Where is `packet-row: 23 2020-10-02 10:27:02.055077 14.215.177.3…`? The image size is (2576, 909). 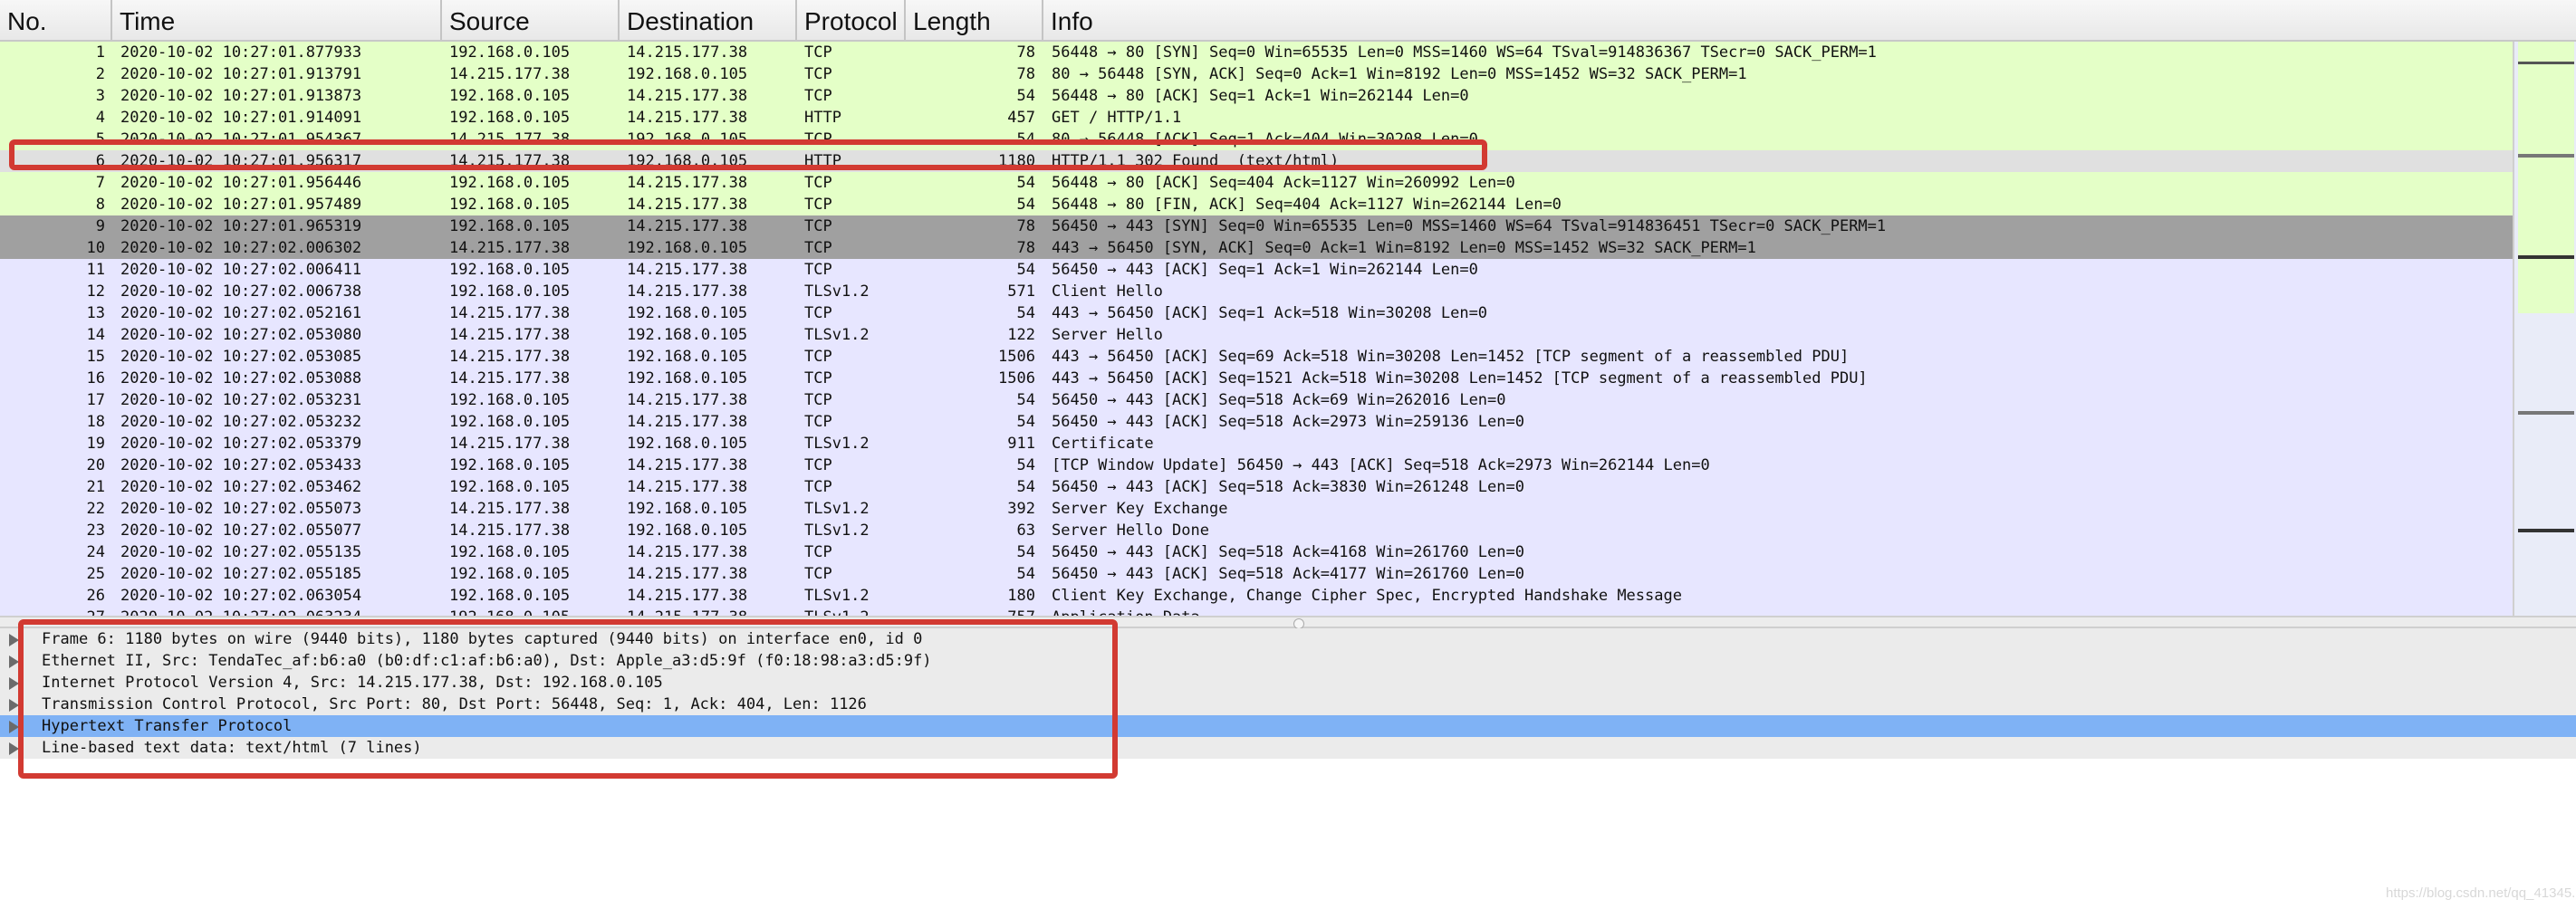 packet-row: 23 2020-10-02 10:27:02.055077 14.215.177.3… is located at coordinates (1256, 530).